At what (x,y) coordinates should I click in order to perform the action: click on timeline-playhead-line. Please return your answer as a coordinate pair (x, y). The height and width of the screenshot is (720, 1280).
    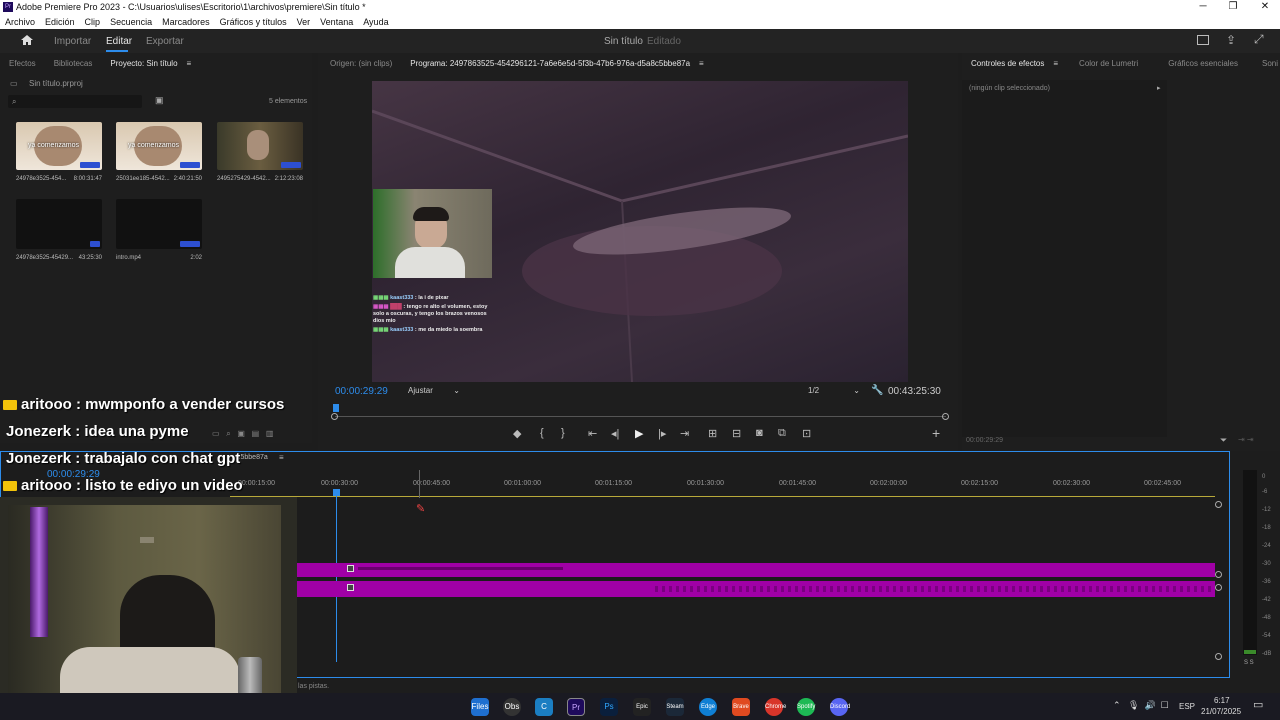
    Looking at the image, I should click on (336, 579).